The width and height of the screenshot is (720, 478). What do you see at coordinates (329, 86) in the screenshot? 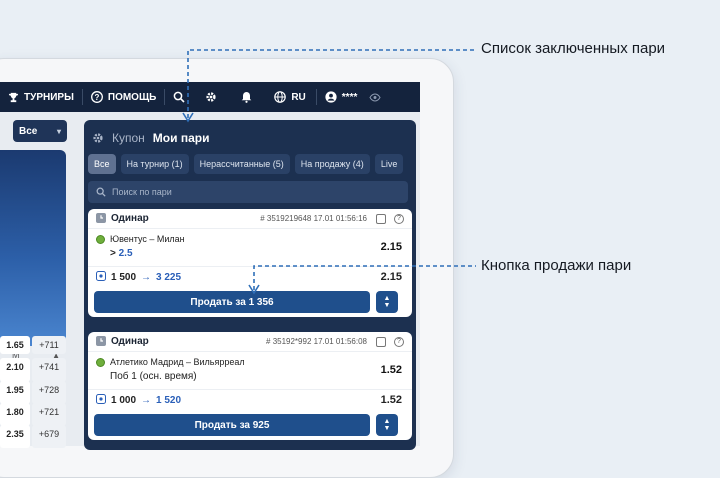
I see `callout-line-bets-list` at bounding box center [329, 86].